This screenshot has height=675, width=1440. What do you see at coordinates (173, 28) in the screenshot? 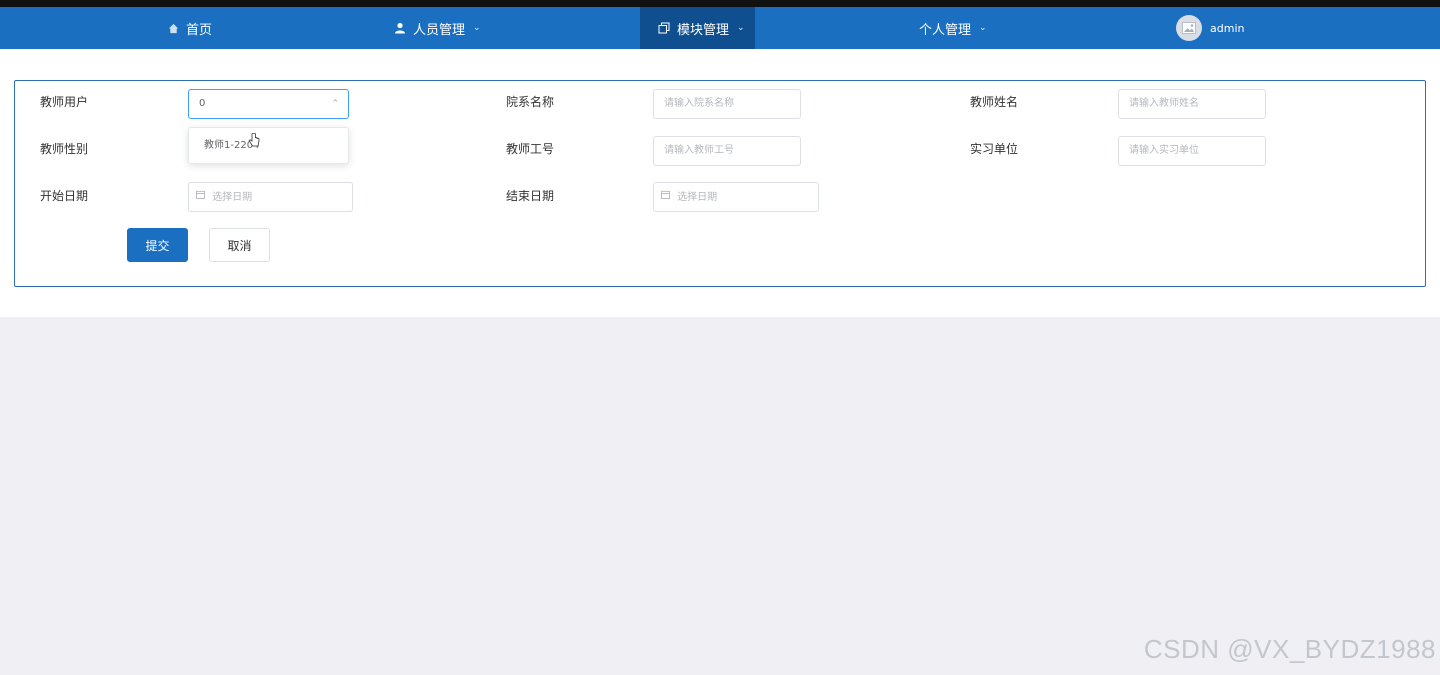
I see `home-icon` at bounding box center [173, 28].